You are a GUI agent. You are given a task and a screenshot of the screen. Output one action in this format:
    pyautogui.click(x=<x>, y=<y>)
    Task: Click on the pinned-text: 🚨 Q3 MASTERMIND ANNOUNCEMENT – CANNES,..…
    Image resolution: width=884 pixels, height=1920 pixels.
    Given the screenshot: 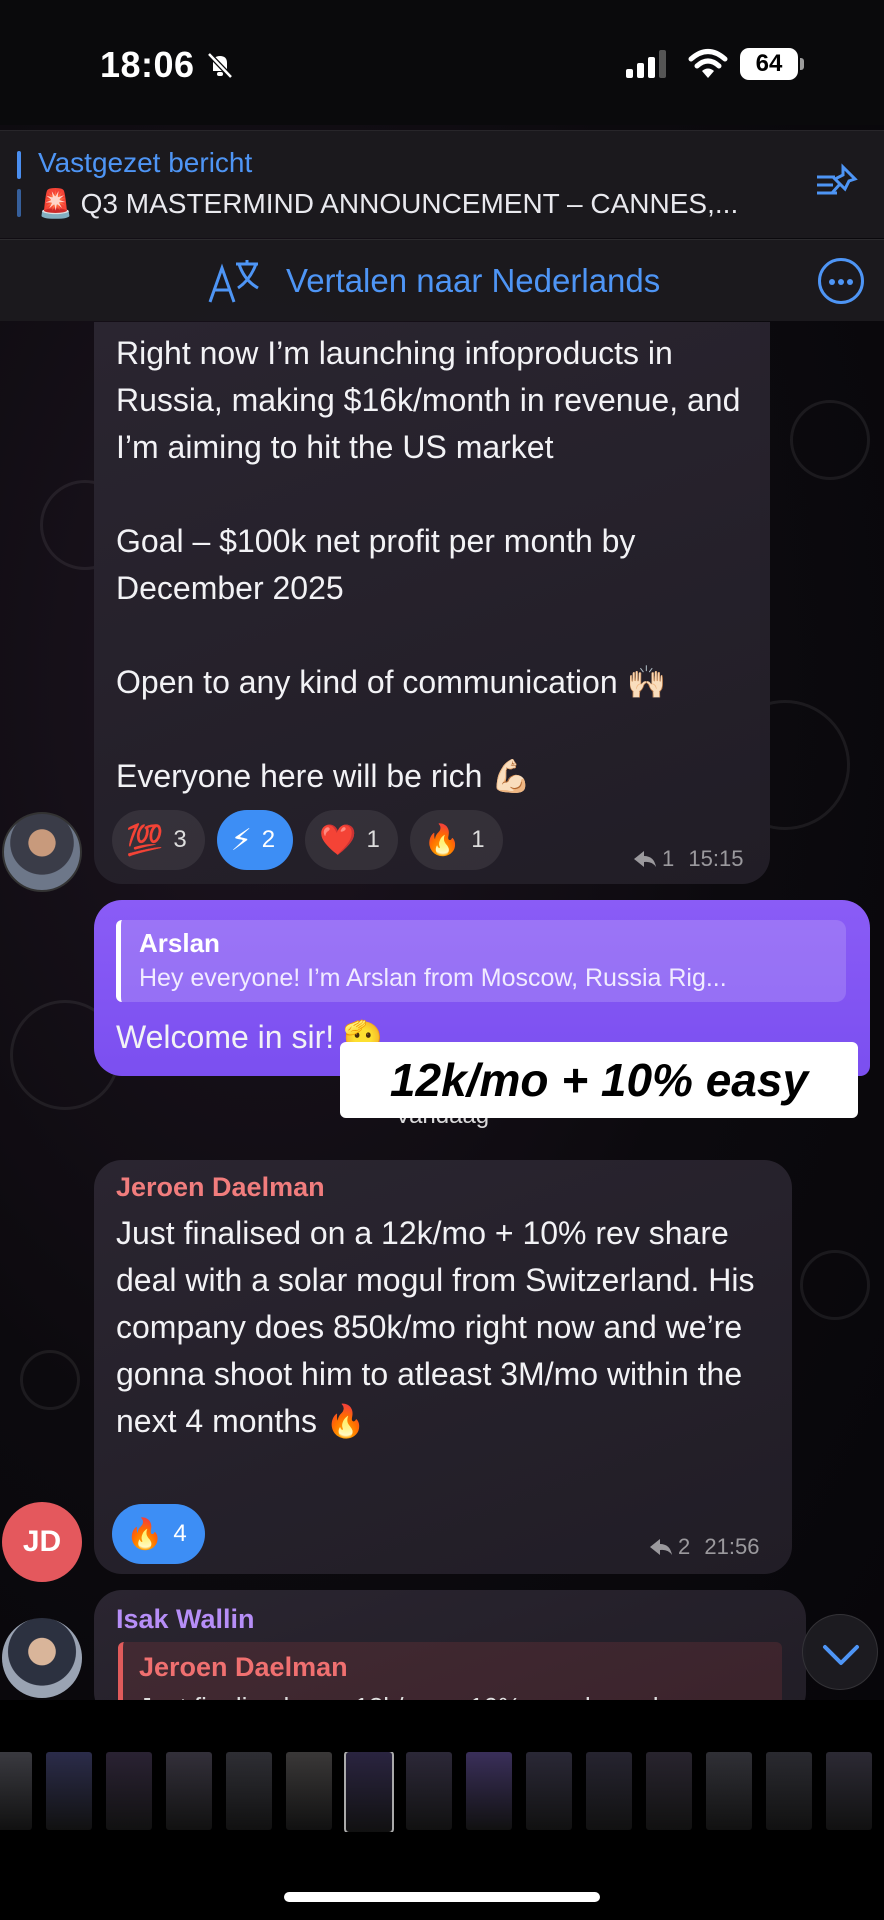 What is the action you would take?
    pyautogui.click(x=388, y=203)
    